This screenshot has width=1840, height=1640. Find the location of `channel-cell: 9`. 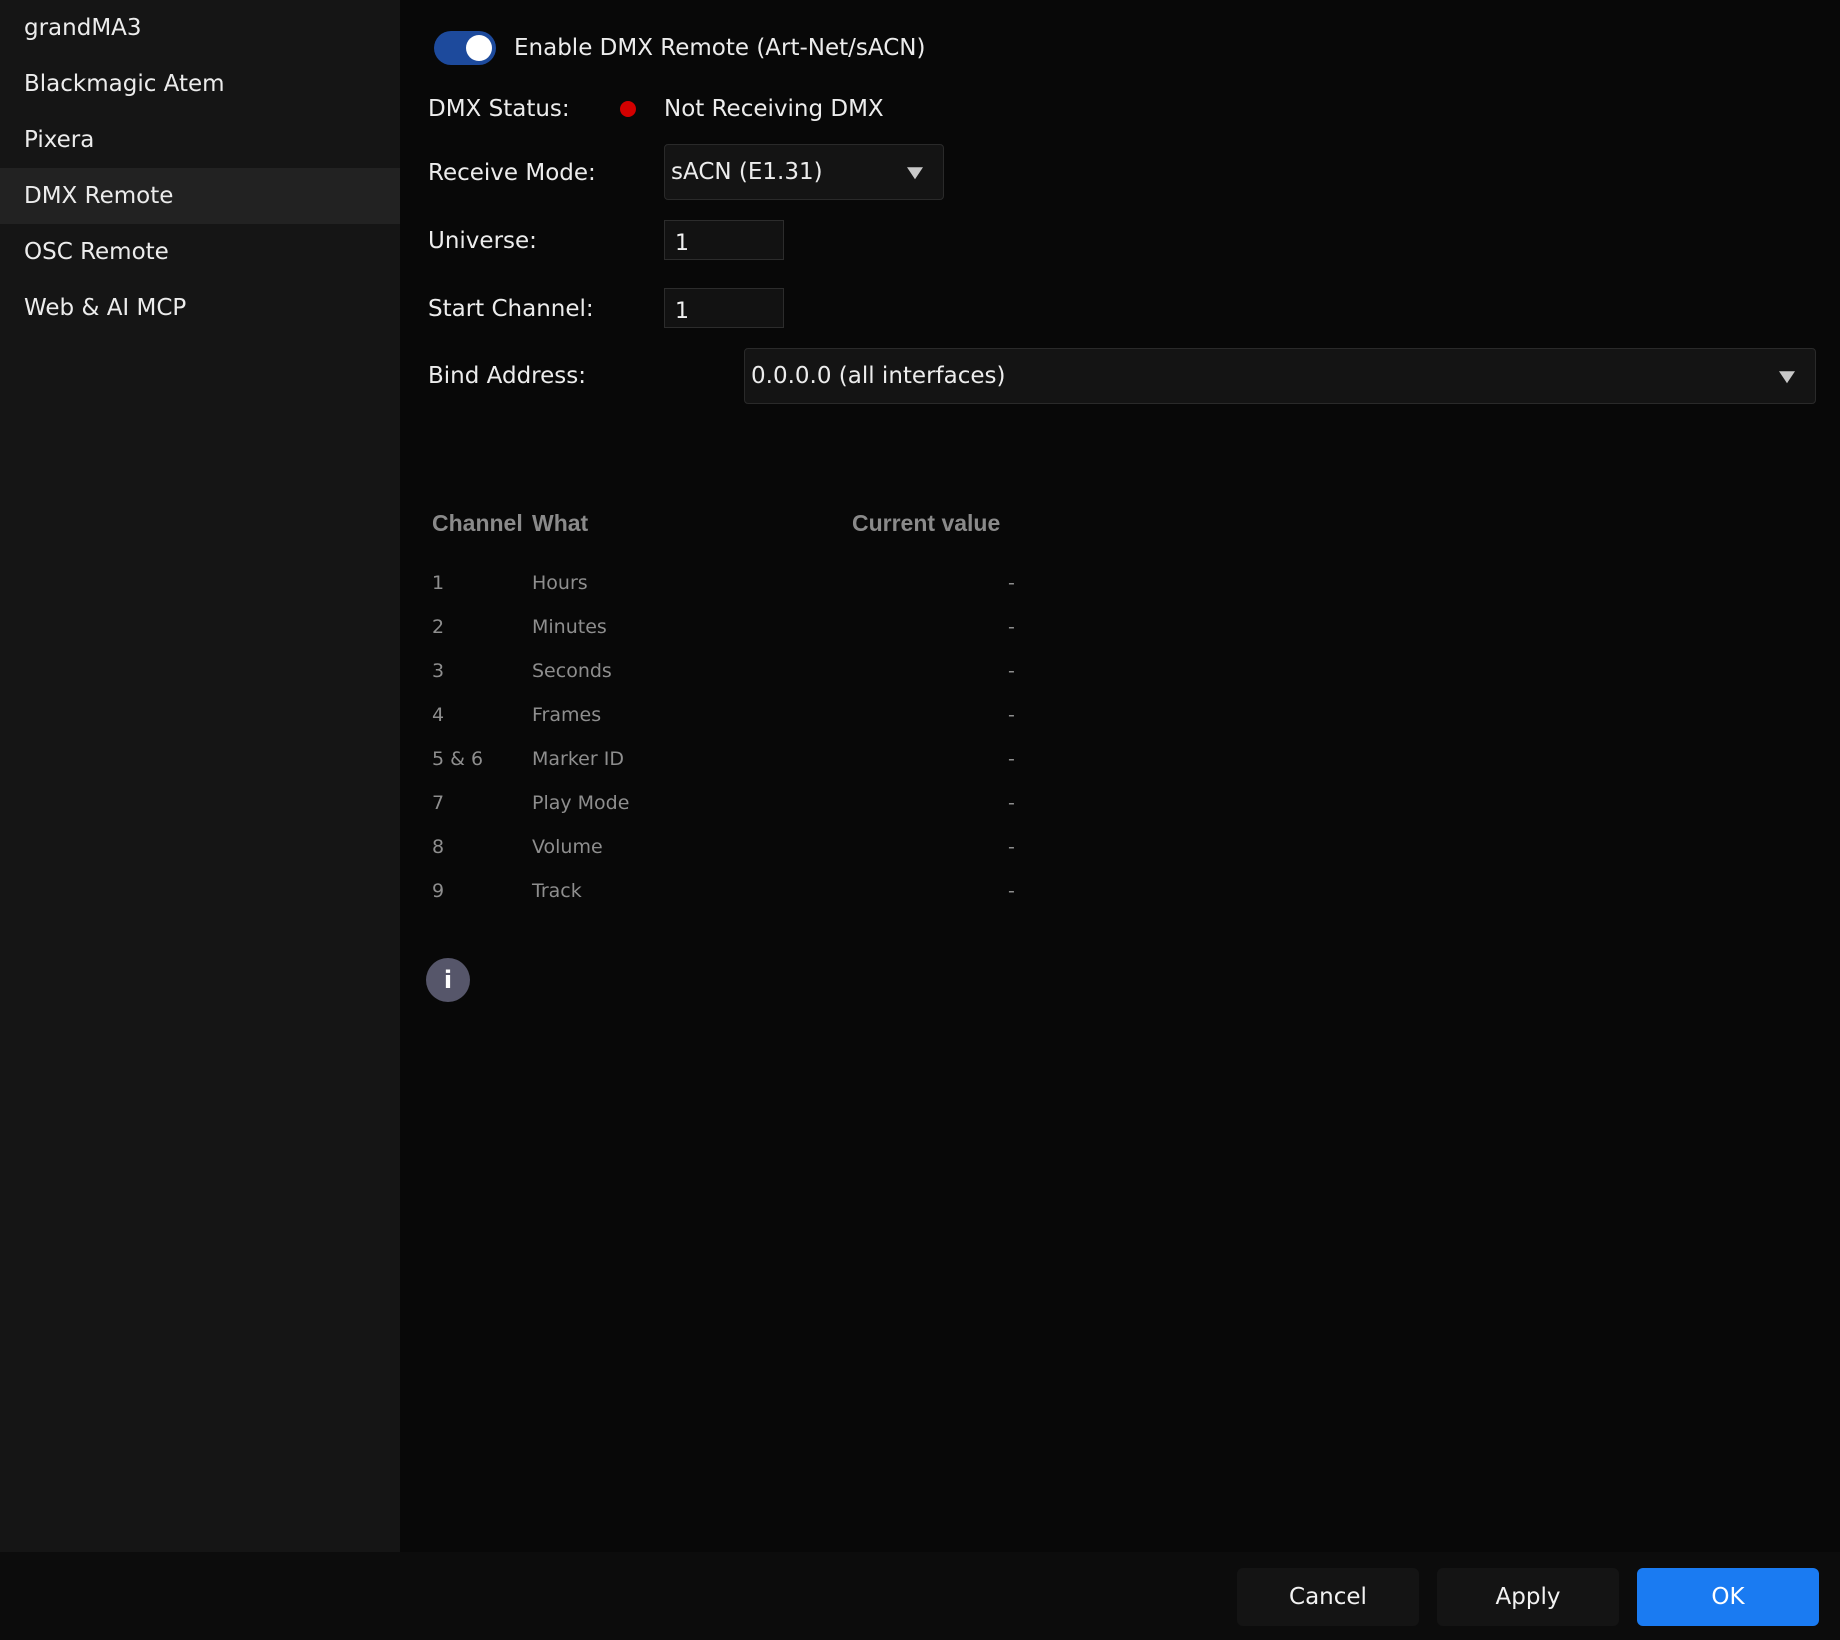

channel-cell: 9 is located at coordinates (438, 891).